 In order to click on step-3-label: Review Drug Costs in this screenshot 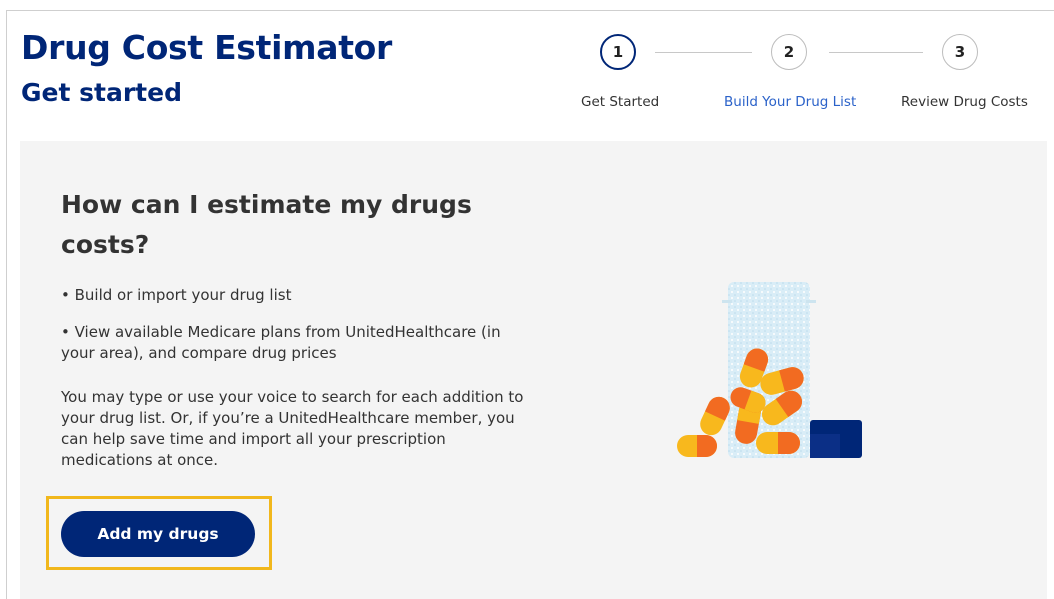, I will do `click(964, 102)`.